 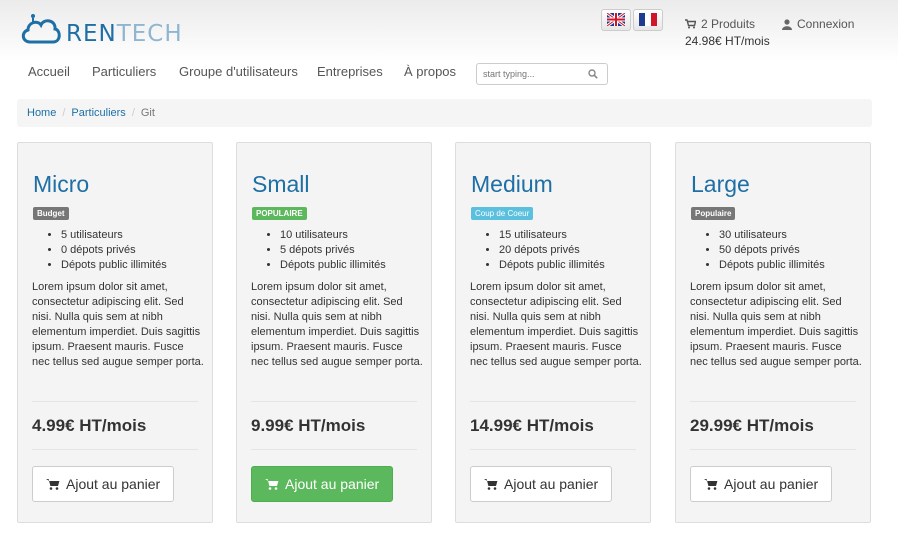 I want to click on nav-item-a-propos: À propos, so click(x=430, y=71).